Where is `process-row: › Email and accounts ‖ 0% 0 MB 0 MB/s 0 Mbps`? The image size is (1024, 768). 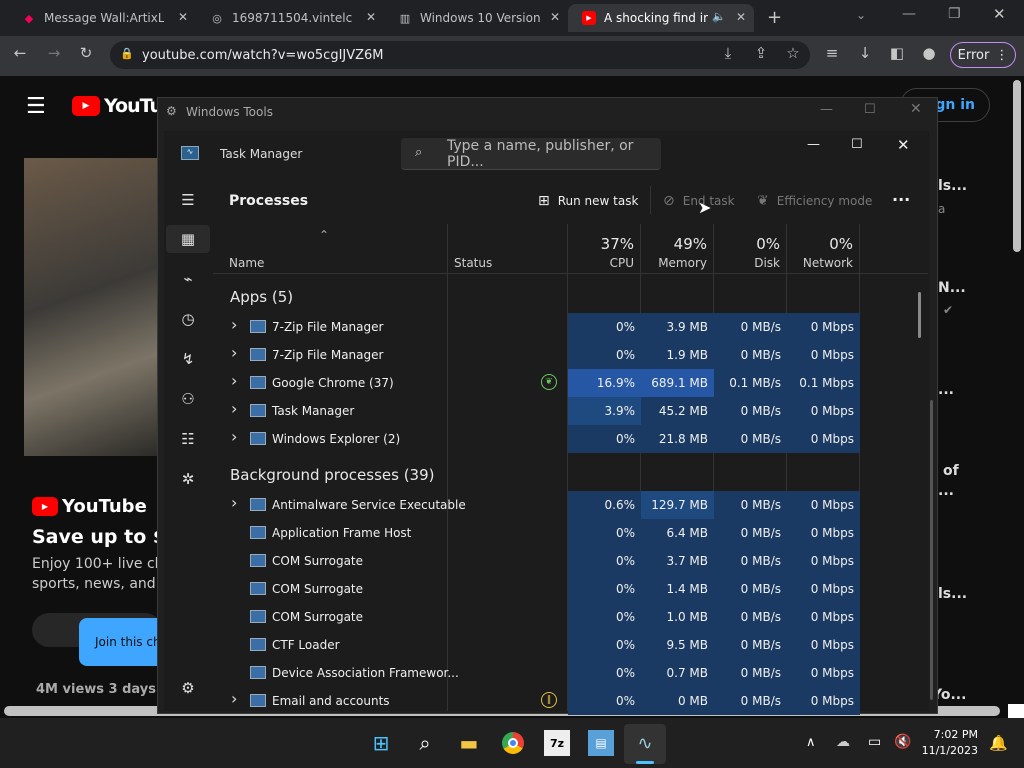
process-row: › Email and accounts ‖ 0% 0 MB 0 MB/s 0 Mbps is located at coordinates (570, 701).